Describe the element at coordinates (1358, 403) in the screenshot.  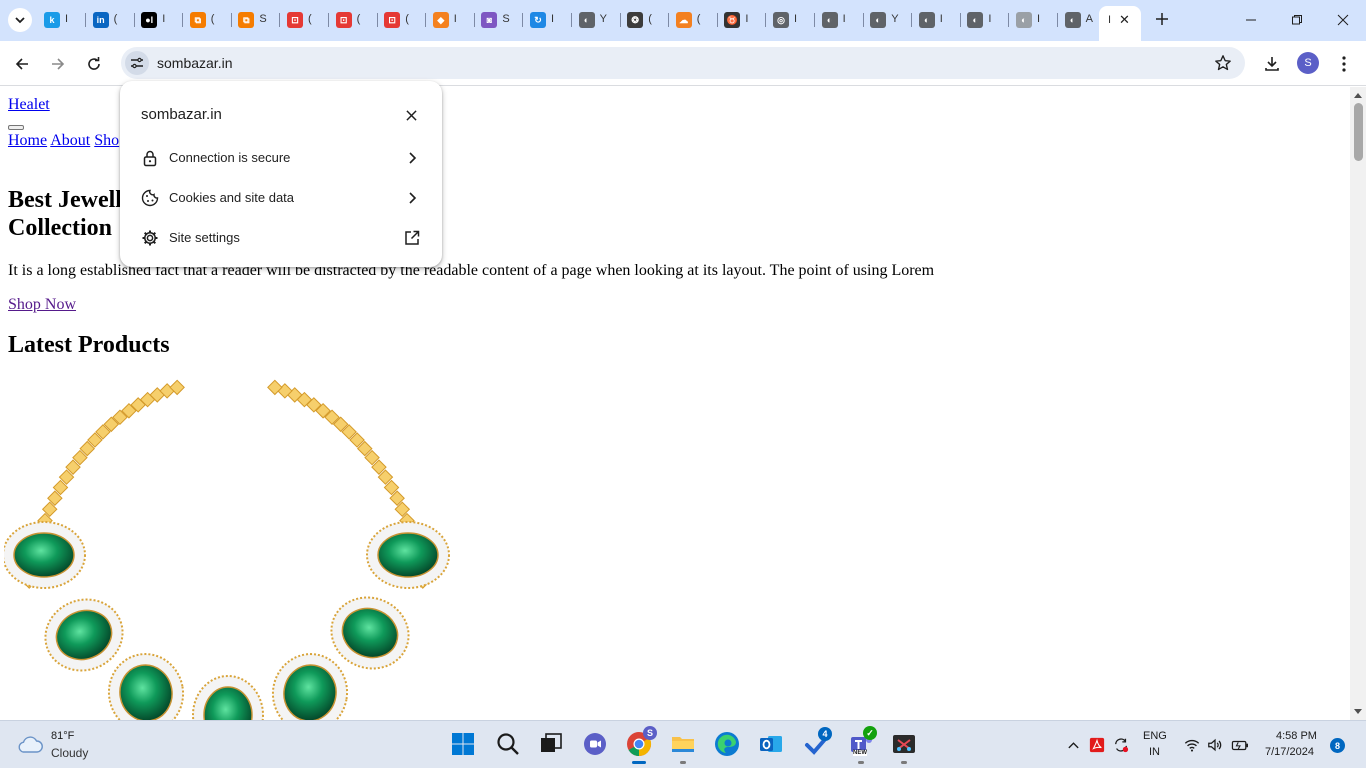
I see `page-scrollbar` at that location.